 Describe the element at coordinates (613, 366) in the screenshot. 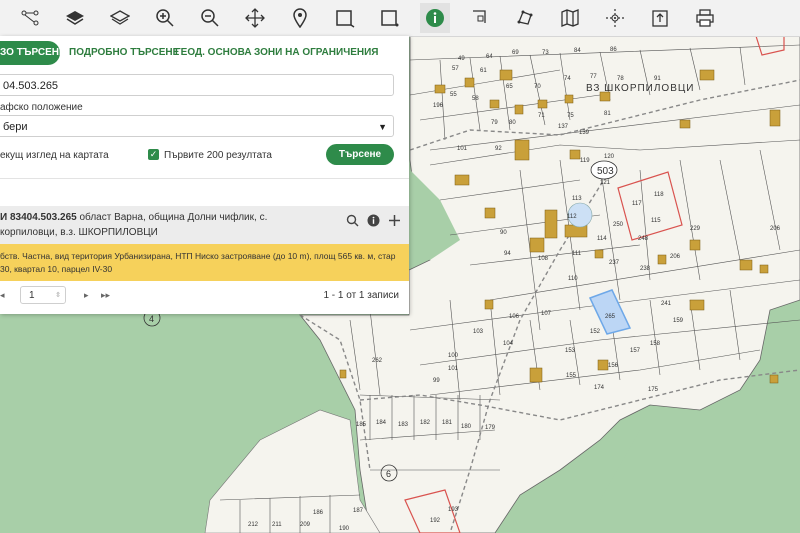

I see `parcel-number-label: 156` at that location.